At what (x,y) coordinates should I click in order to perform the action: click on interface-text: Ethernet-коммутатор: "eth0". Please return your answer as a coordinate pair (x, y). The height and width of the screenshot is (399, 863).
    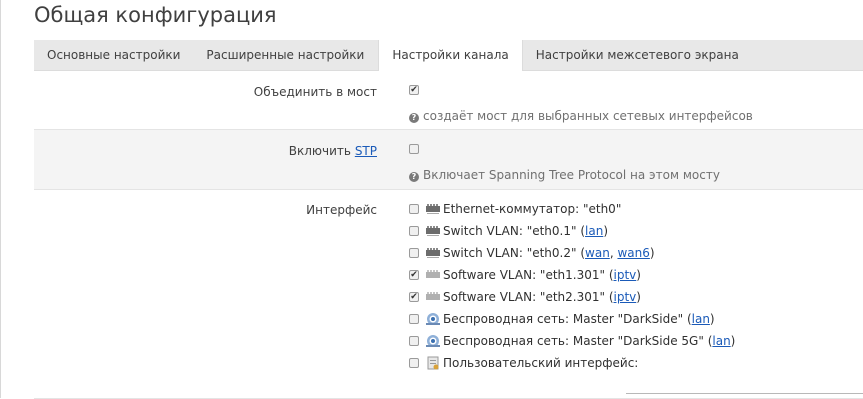
    Looking at the image, I should click on (532, 209).